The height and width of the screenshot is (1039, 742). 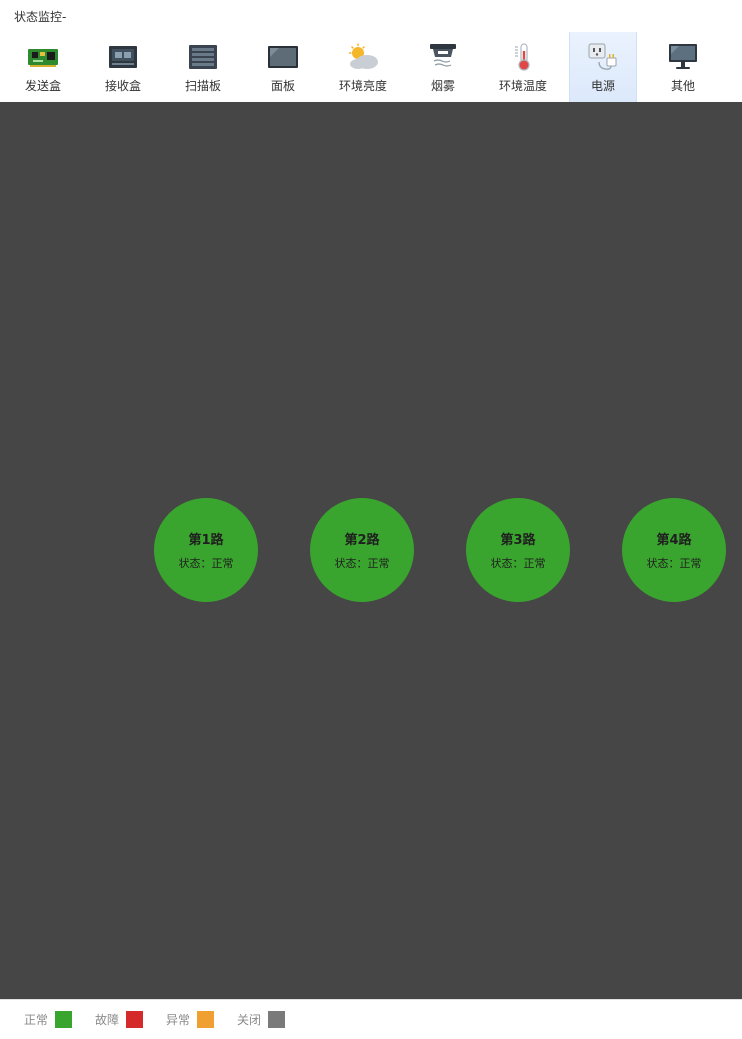 I want to click on circuit-name: 第3路, so click(x=518, y=540).